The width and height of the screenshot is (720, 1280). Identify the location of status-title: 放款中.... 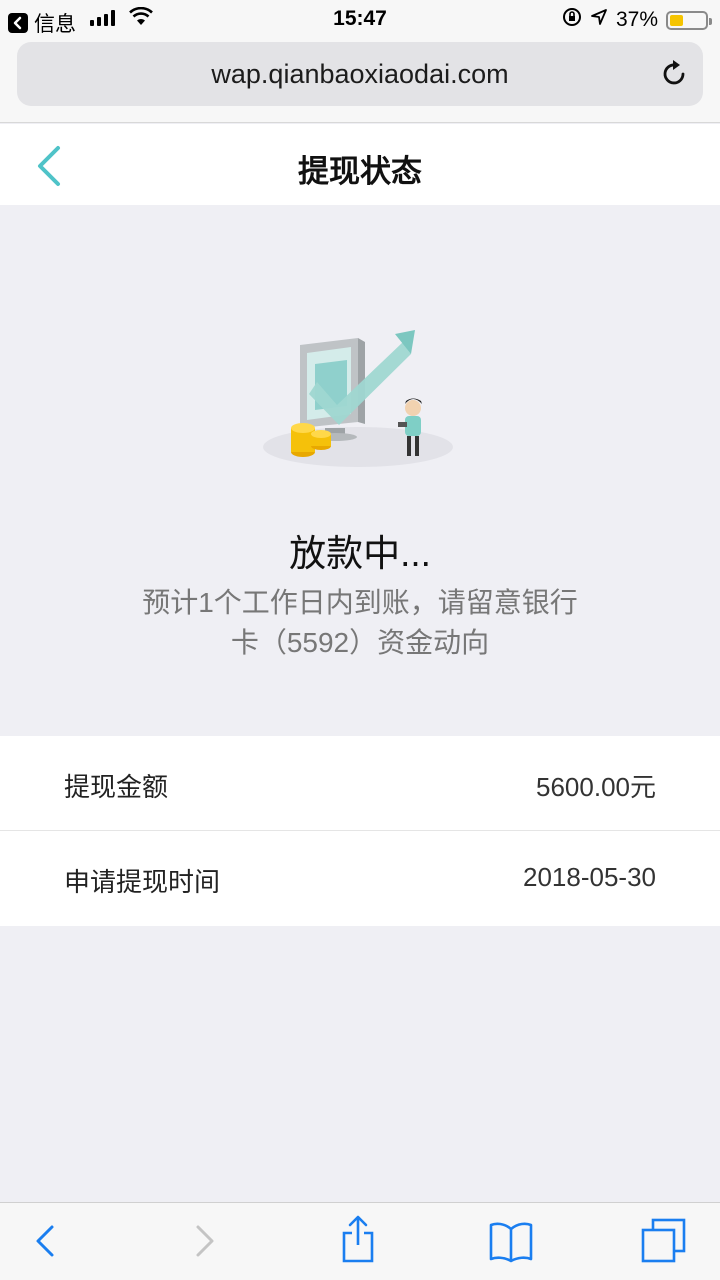
(360, 553).